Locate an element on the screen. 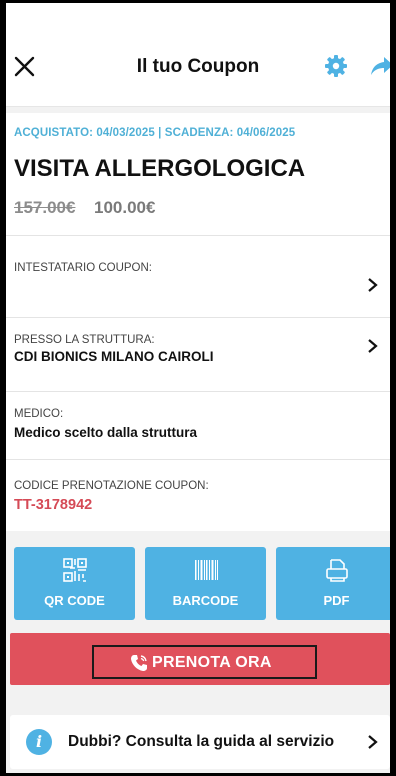  doctor-row: MEDICO: Medico scelto dalla struttura is located at coordinates (198, 425).